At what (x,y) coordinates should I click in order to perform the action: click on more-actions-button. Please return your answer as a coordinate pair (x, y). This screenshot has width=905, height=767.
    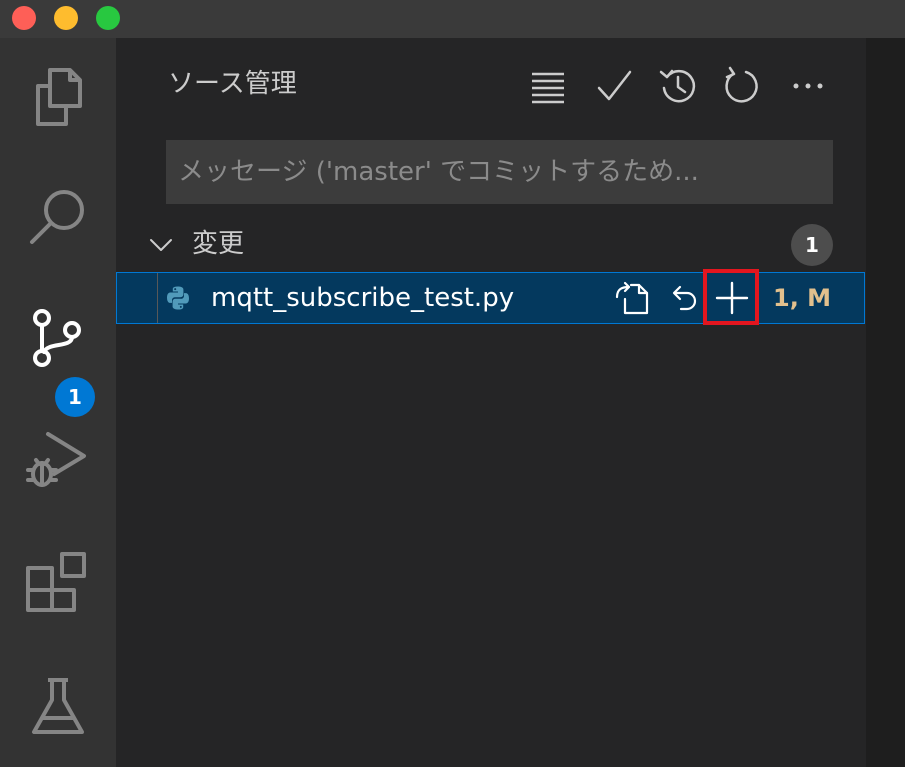
    Looking at the image, I should click on (808, 86).